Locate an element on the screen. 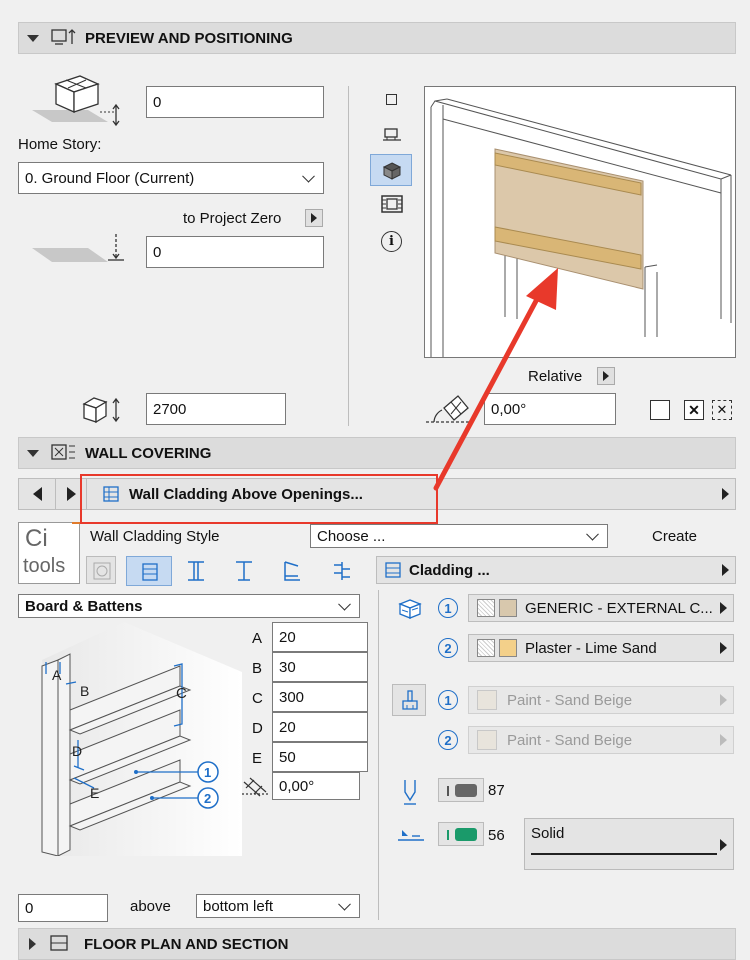 This screenshot has height=960, width=750. pen-icon is located at coordinates (410, 792).